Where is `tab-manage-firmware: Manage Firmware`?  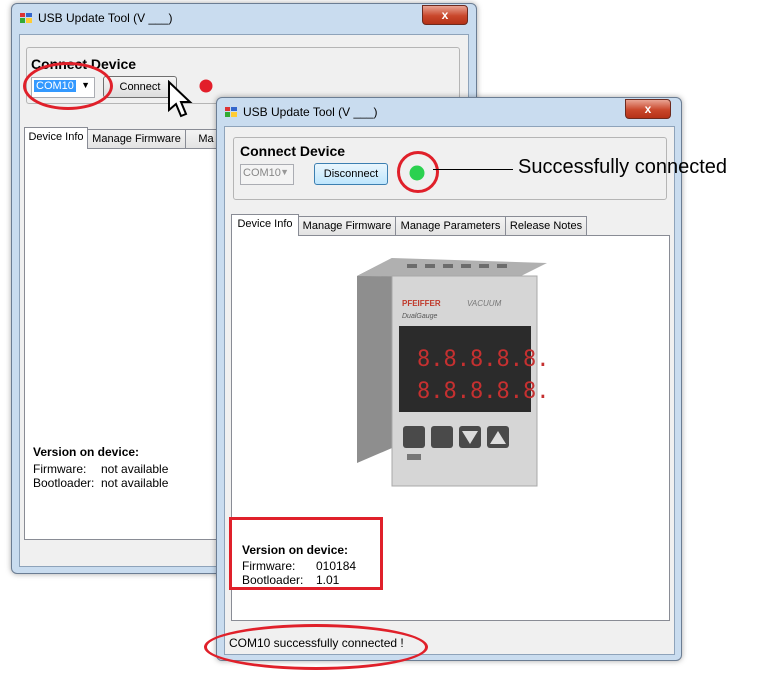
tab-manage-firmware: Manage Firmware is located at coordinates (347, 225).